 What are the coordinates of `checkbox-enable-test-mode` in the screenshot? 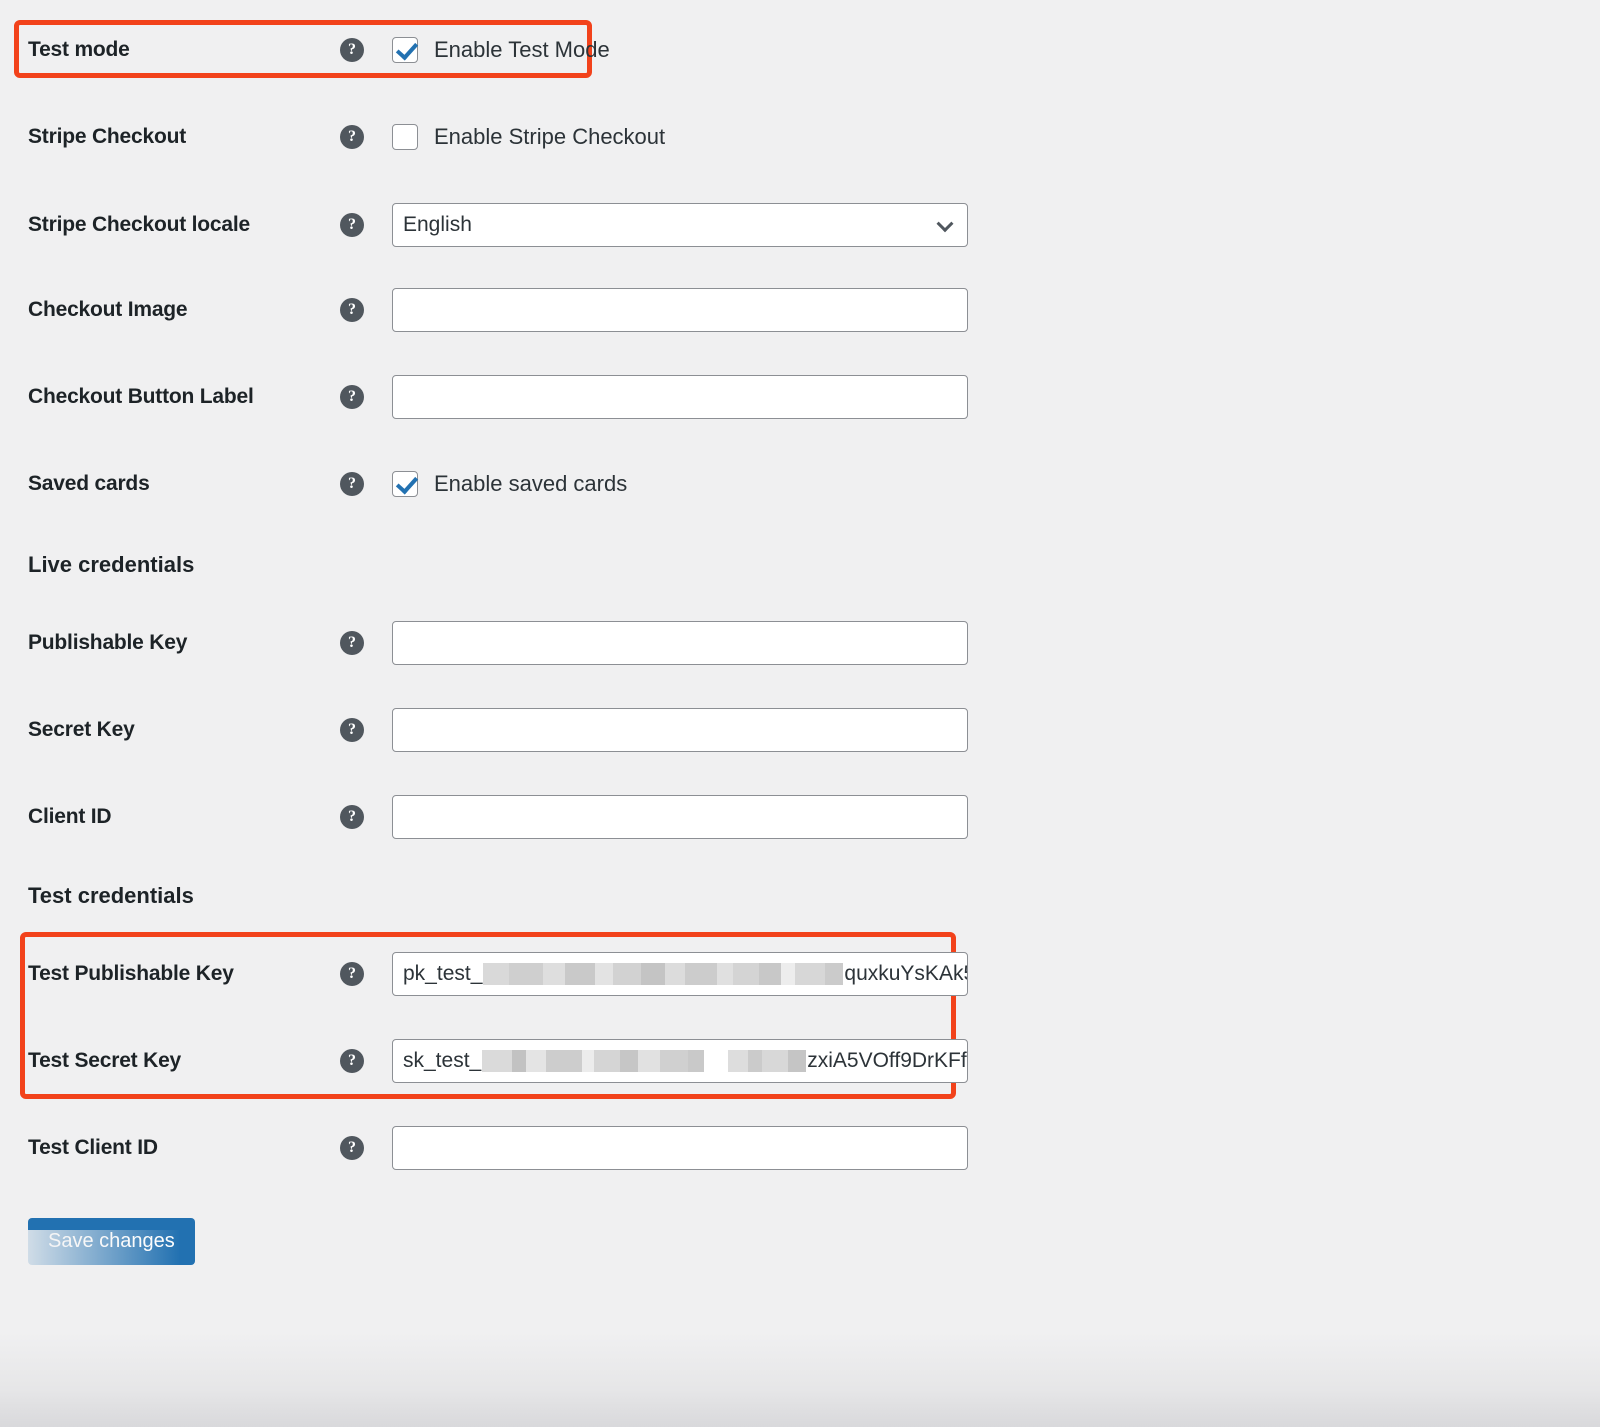 It's located at (405, 50).